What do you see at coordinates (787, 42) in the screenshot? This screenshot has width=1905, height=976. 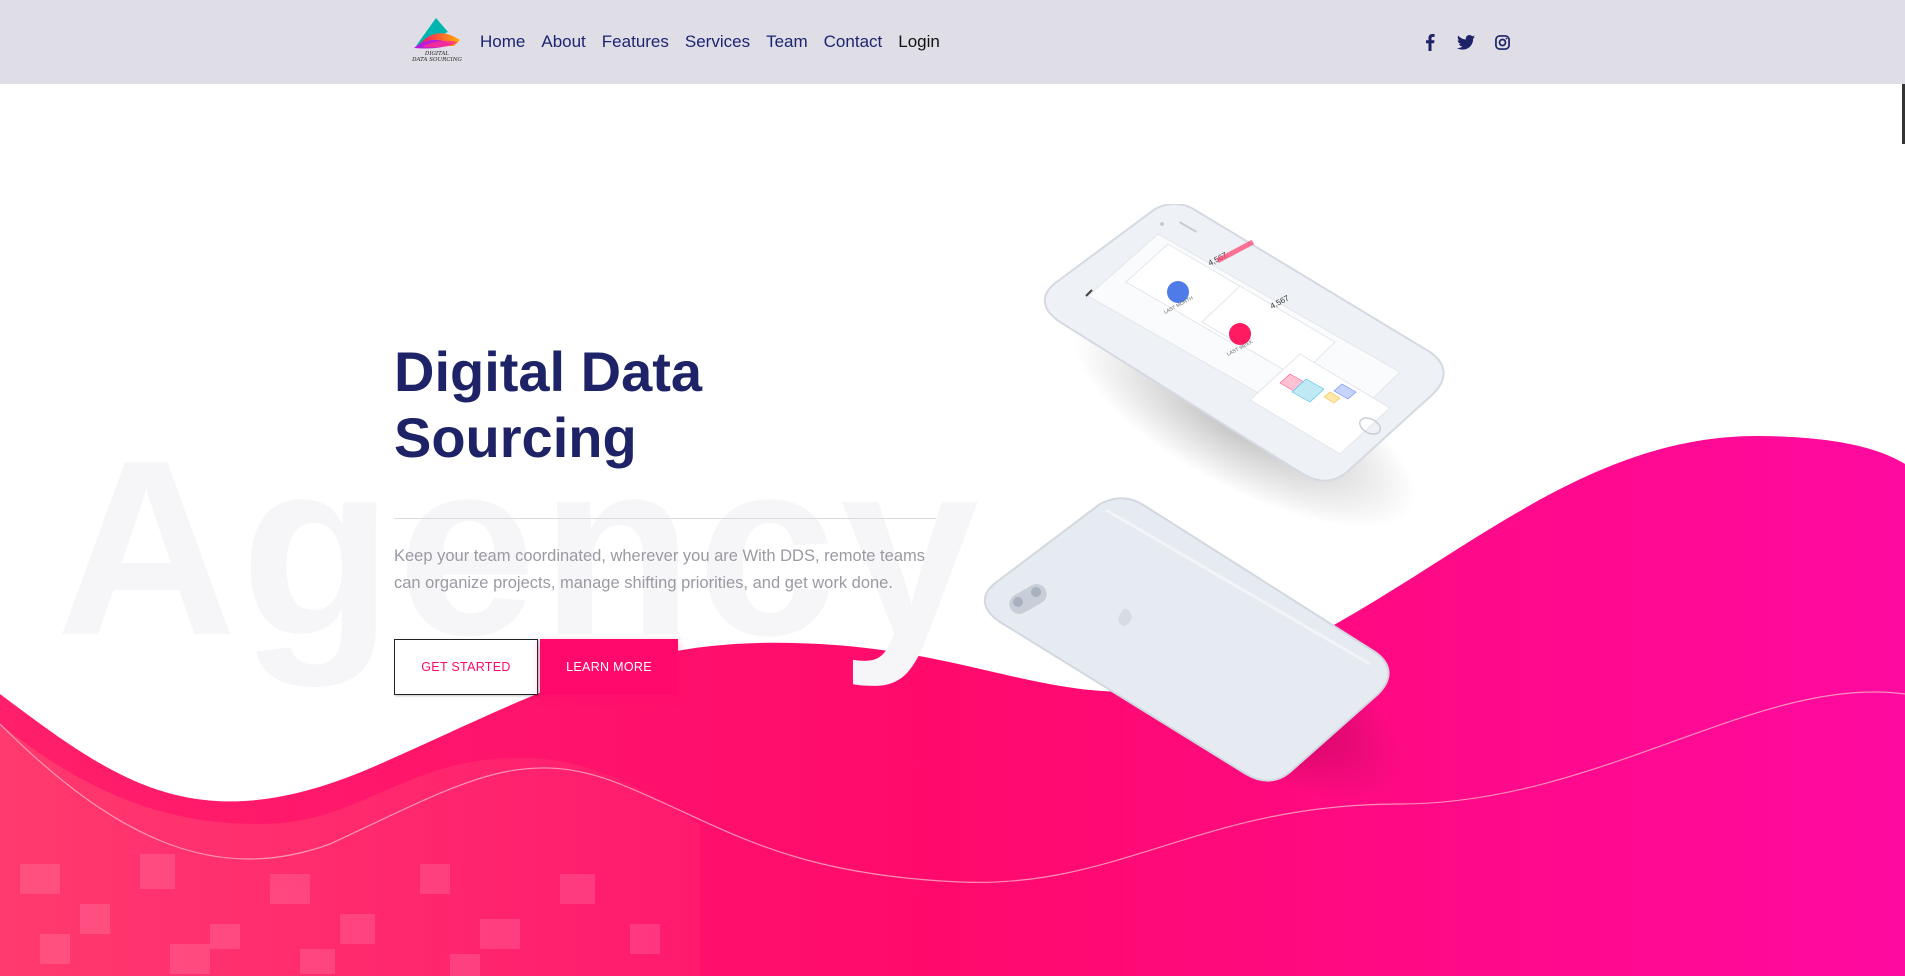 I see `nav-team: Team` at bounding box center [787, 42].